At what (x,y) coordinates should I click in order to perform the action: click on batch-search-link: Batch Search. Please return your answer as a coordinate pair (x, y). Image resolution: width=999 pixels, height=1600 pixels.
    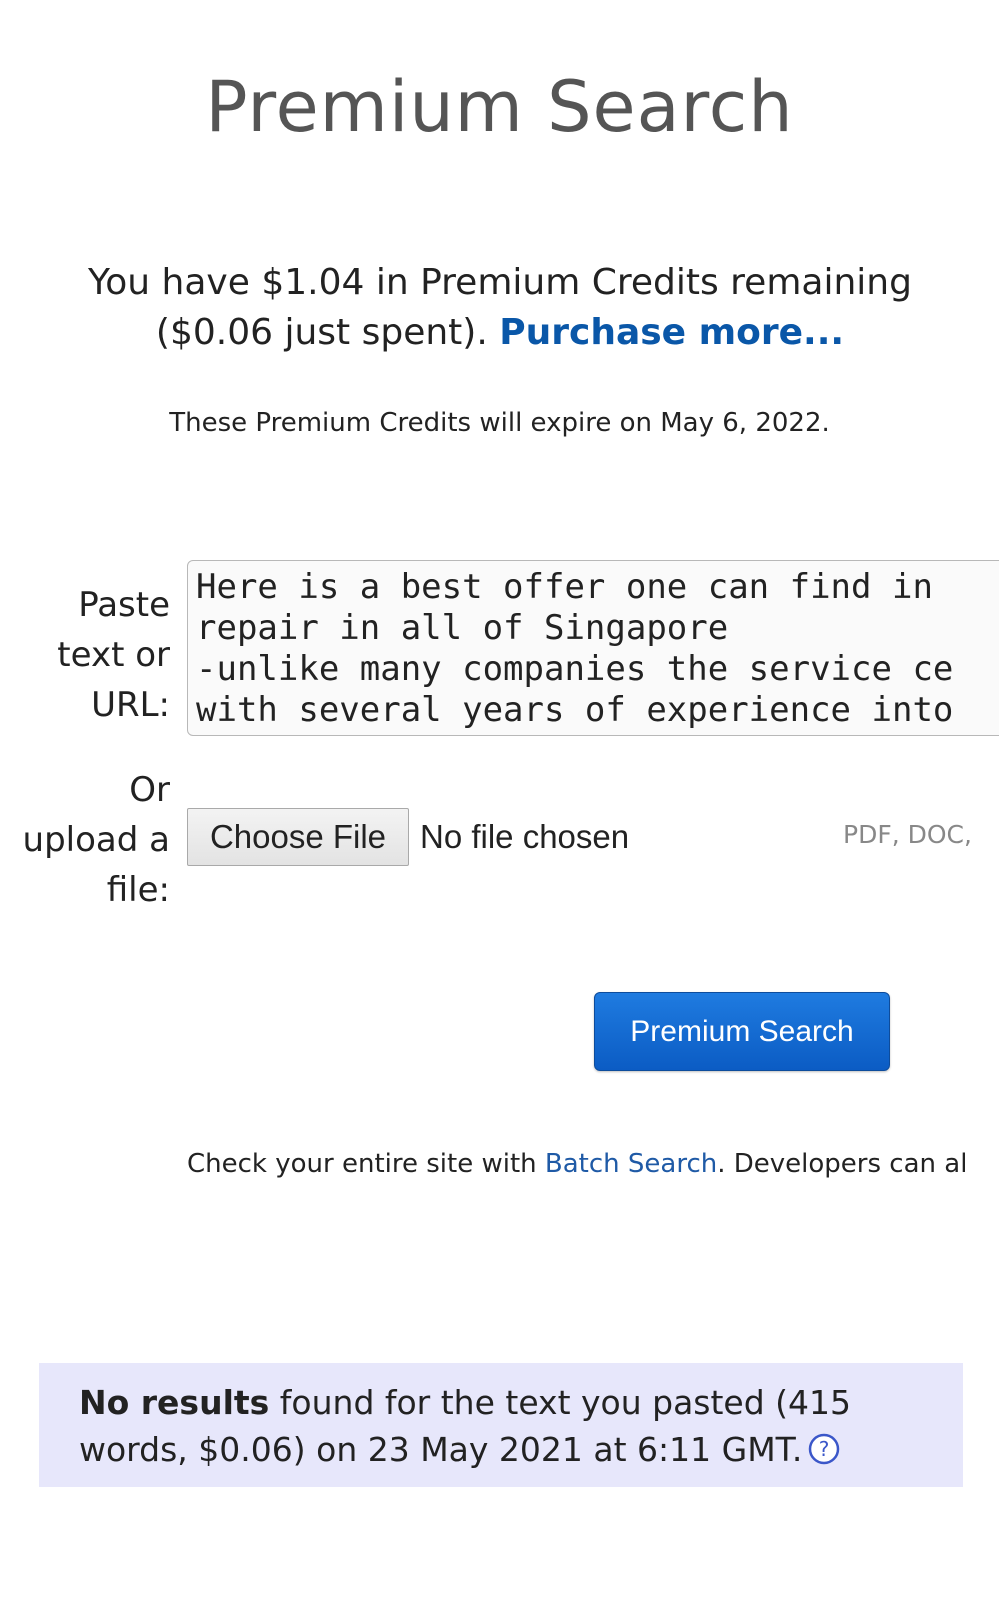
    Looking at the image, I should click on (631, 1164).